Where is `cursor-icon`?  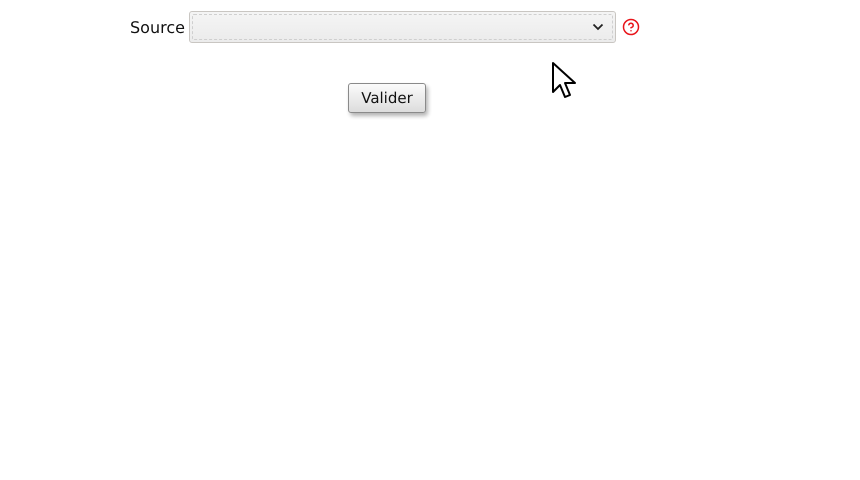
cursor-icon is located at coordinates (564, 81).